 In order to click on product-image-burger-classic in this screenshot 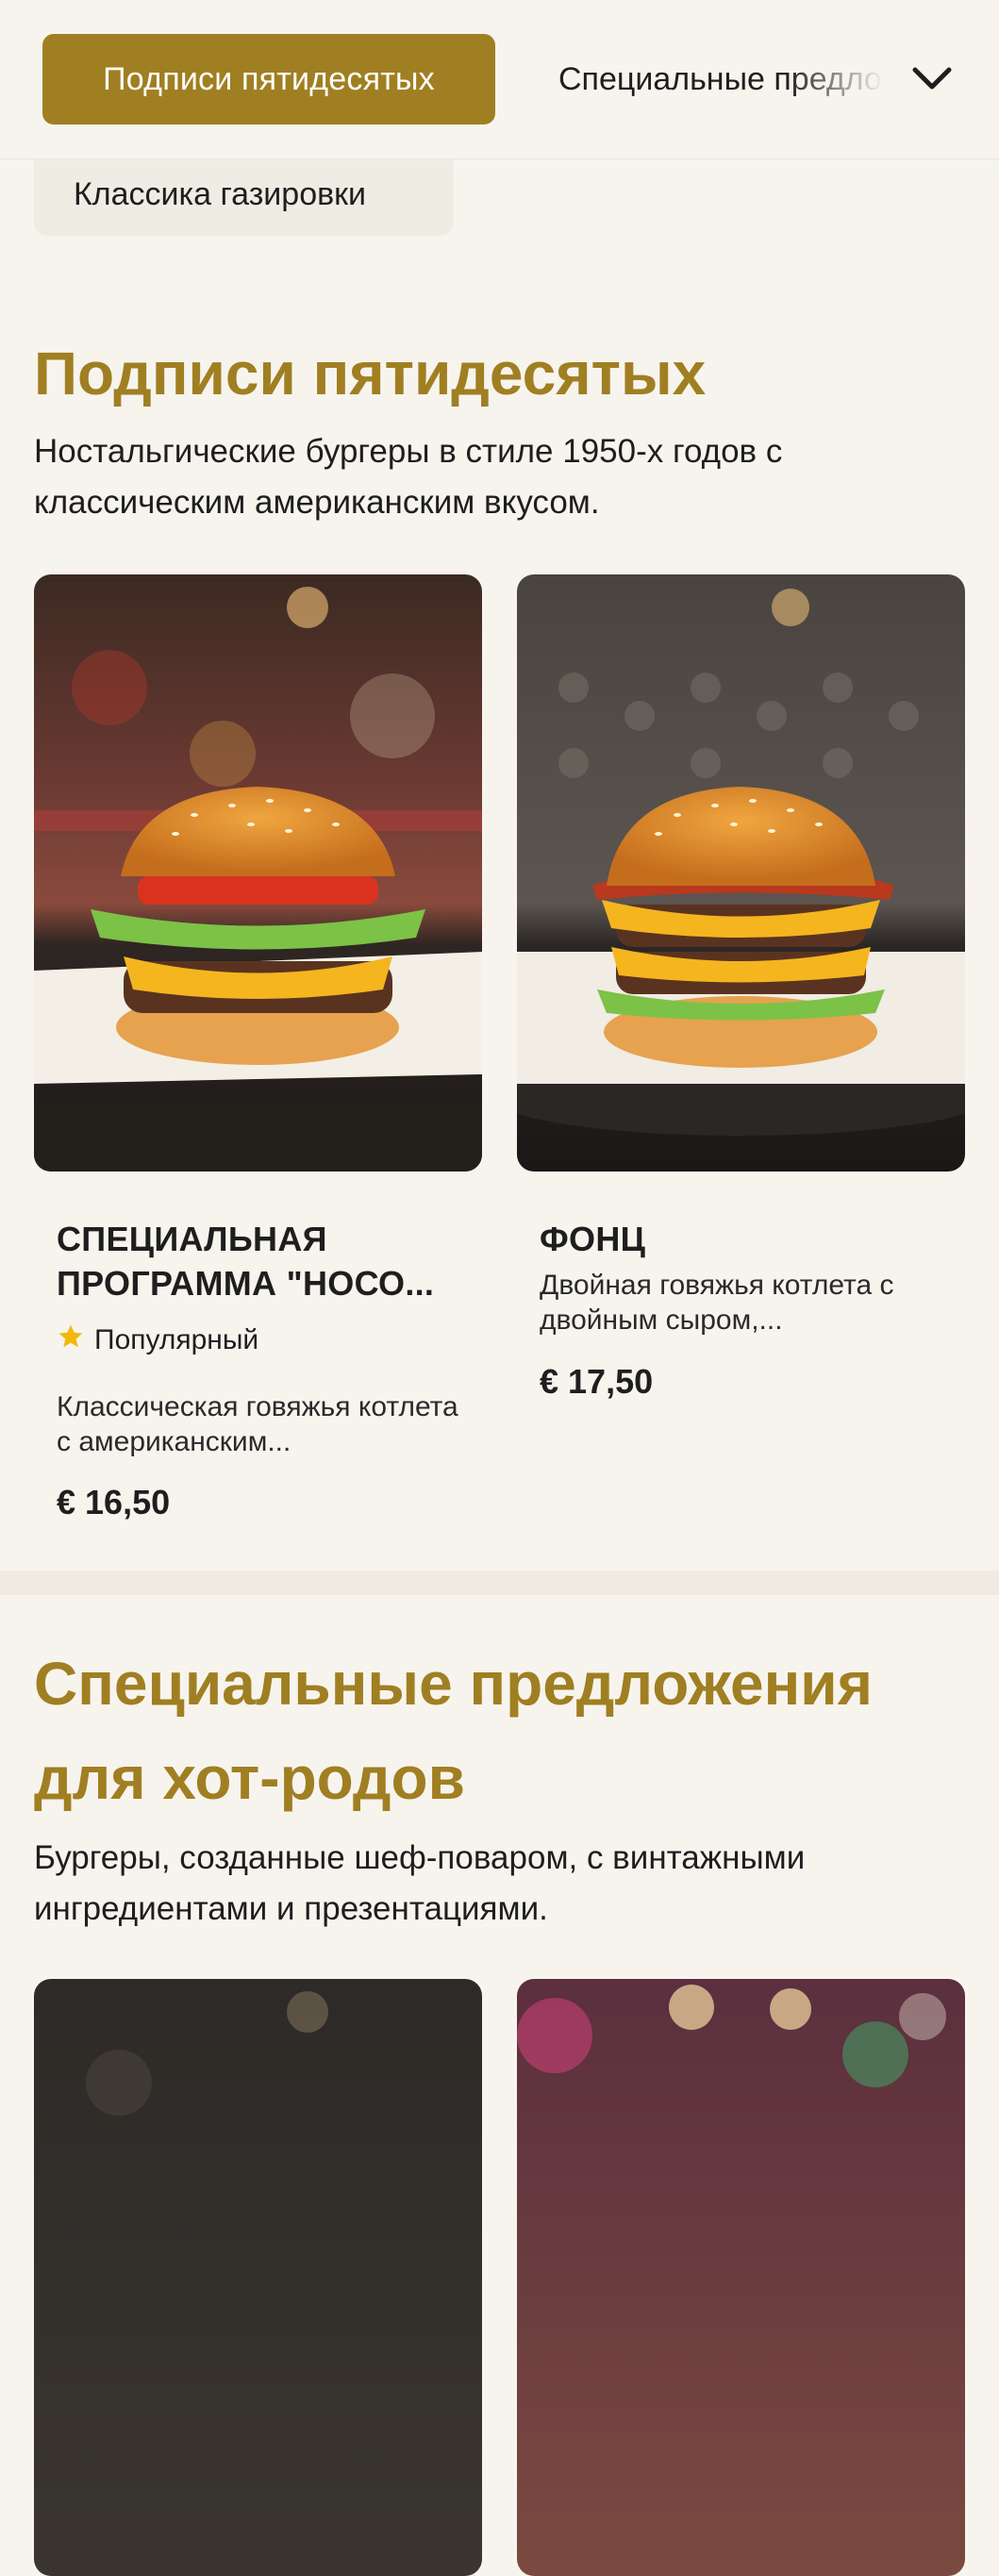, I will do `click(258, 873)`.